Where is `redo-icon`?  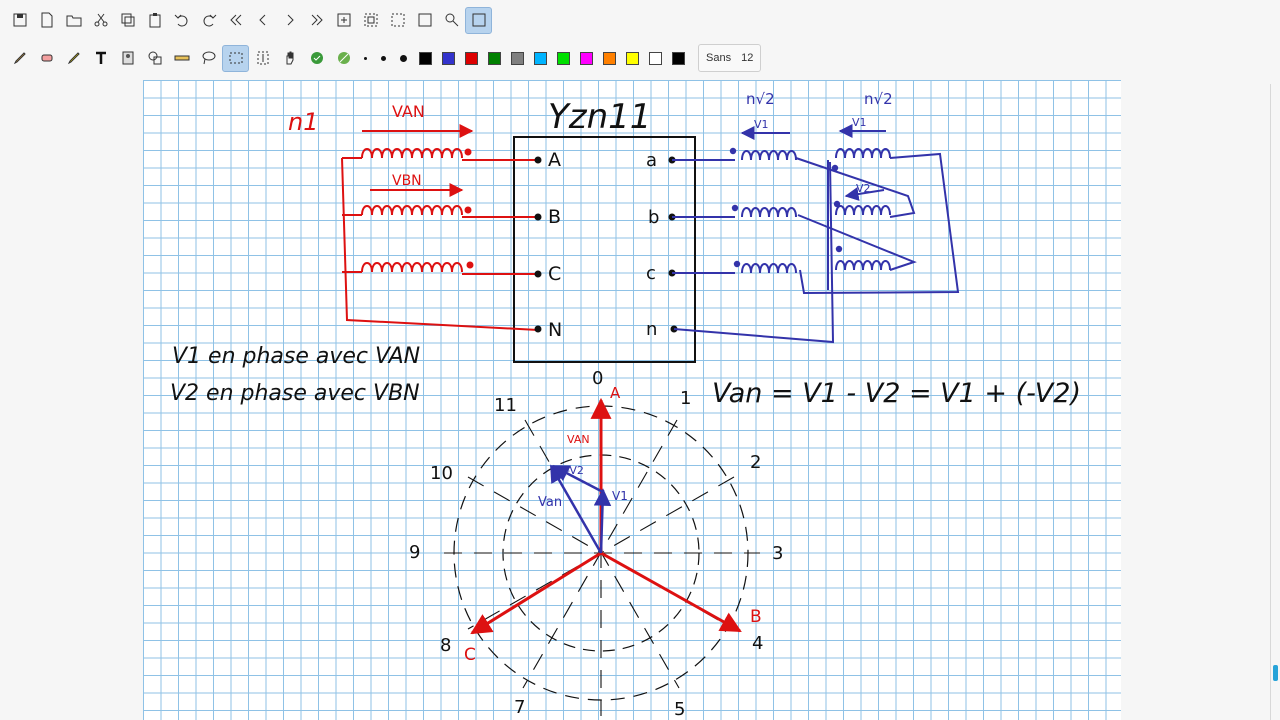 redo-icon is located at coordinates (209, 20).